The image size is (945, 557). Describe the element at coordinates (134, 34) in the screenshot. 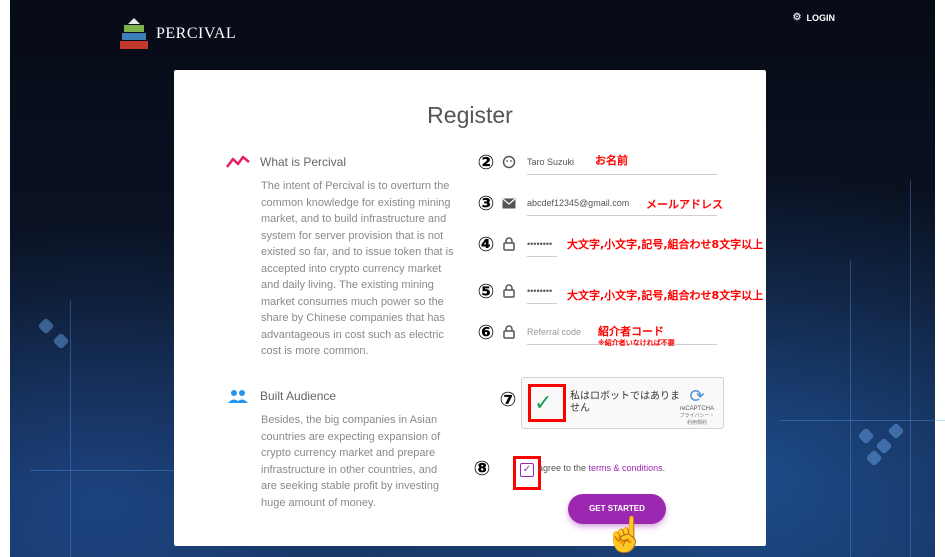

I see `pyramid-logo-icon` at that location.